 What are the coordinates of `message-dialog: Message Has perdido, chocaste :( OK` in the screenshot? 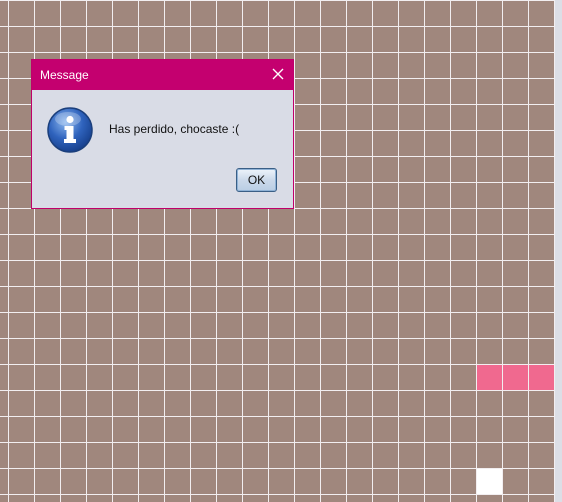 It's located at (162, 134).